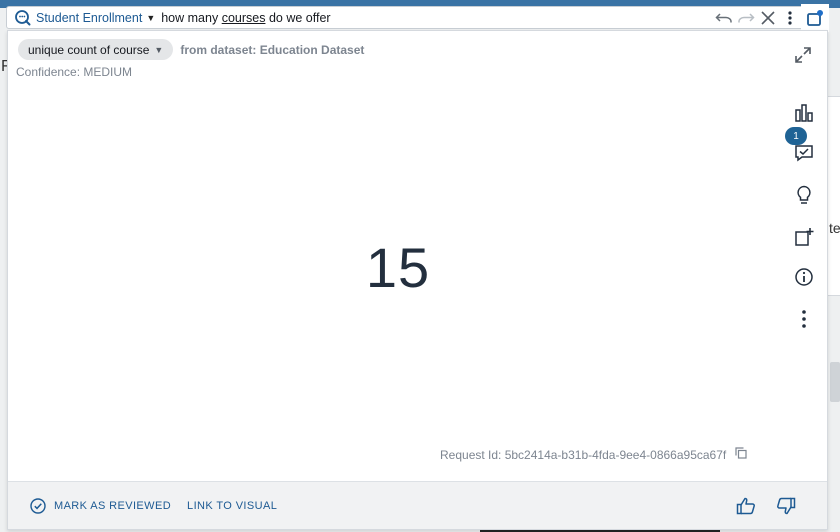 This screenshot has height=532, width=840. What do you see at coordinates (804, 153) in the screenshot?
I see `review-comment-icon` at bounding box center [804, 153].